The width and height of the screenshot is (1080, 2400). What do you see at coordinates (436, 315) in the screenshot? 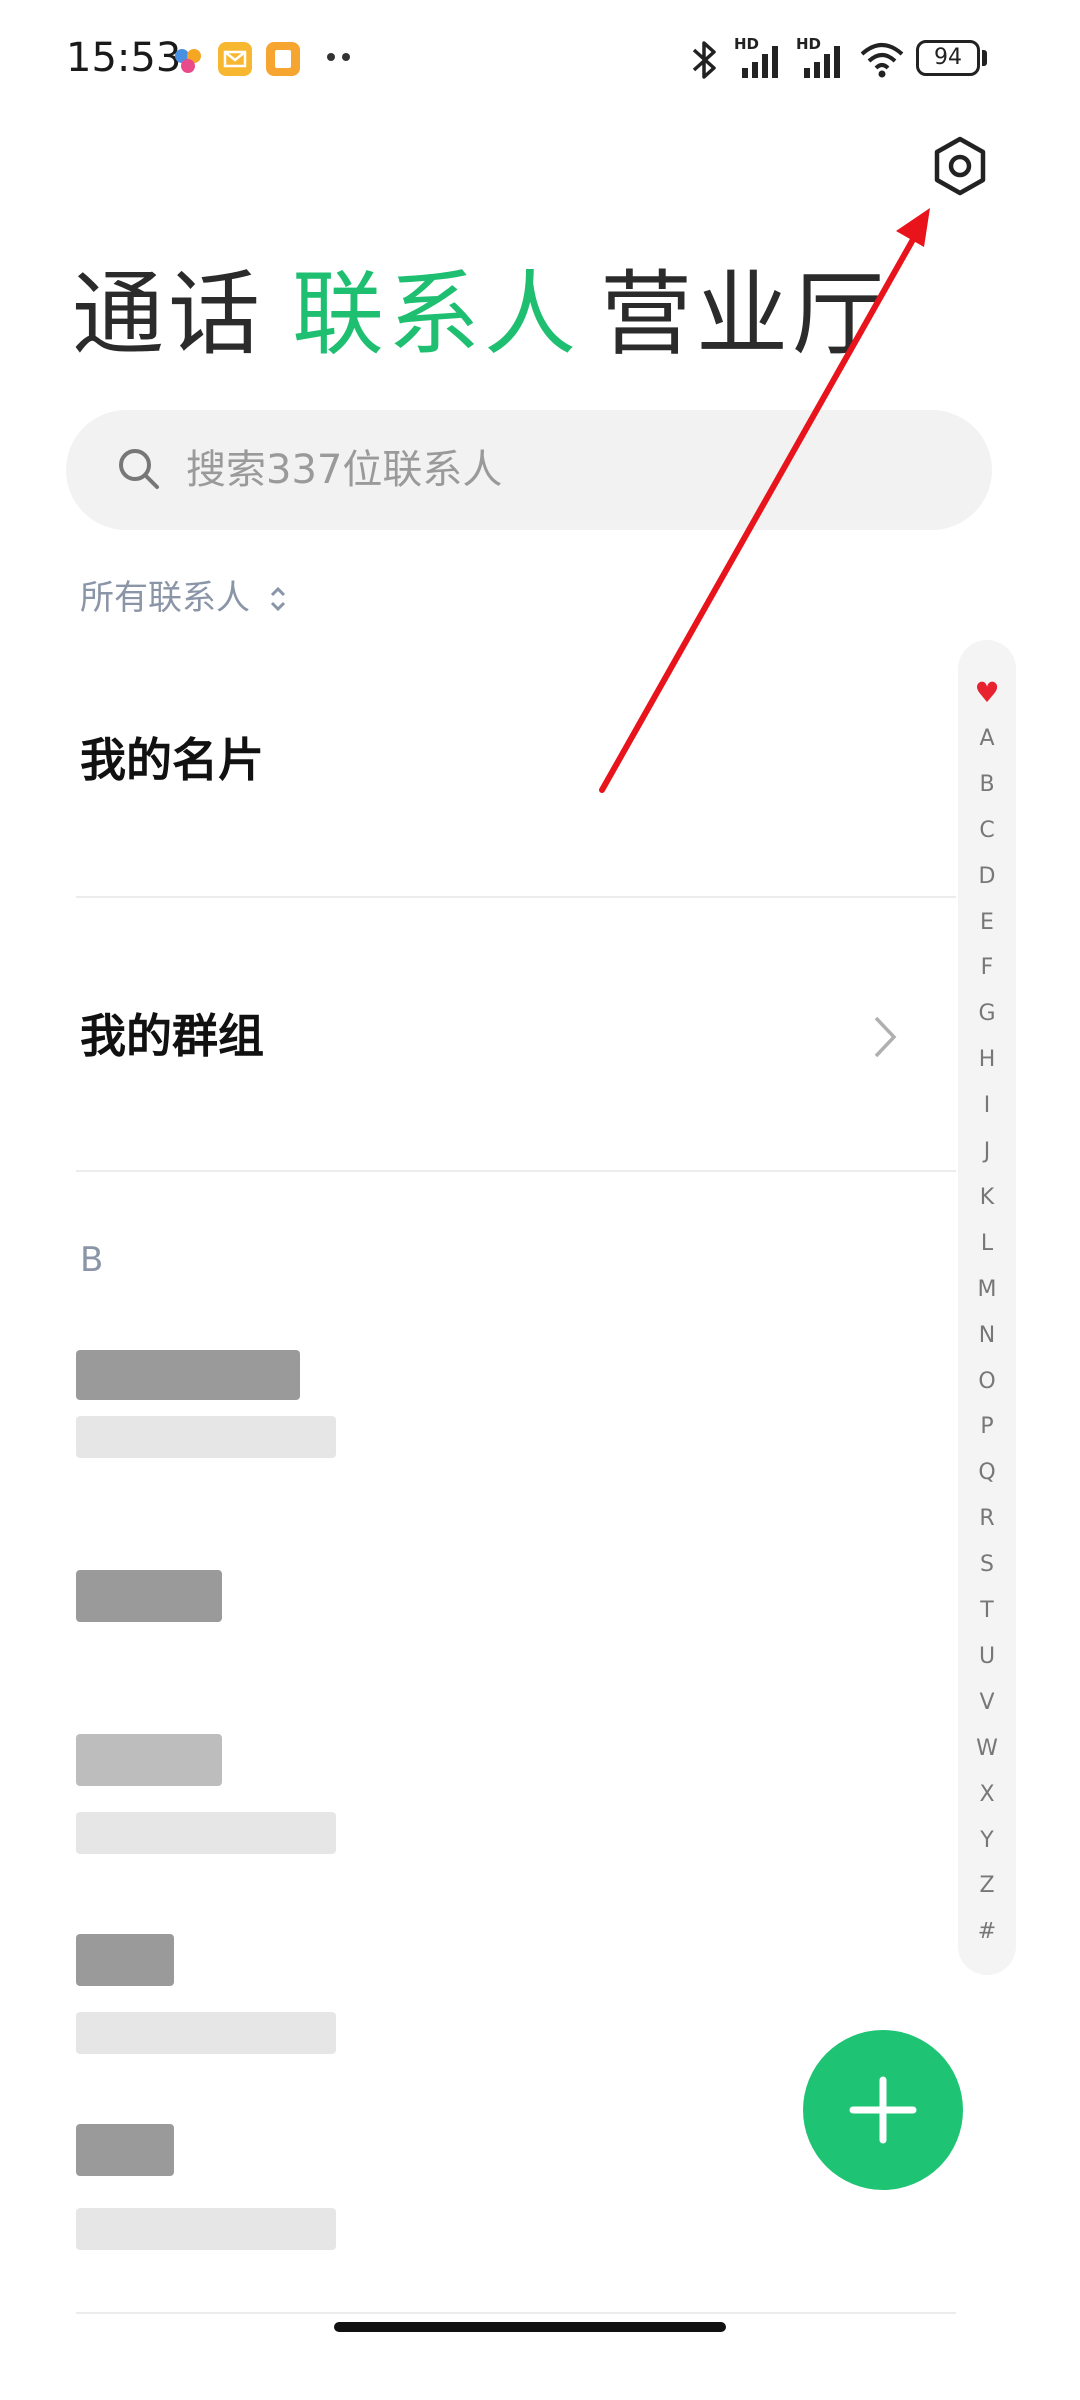
I see `tab-contacts: 联系人` at bounding box center [436, 315].